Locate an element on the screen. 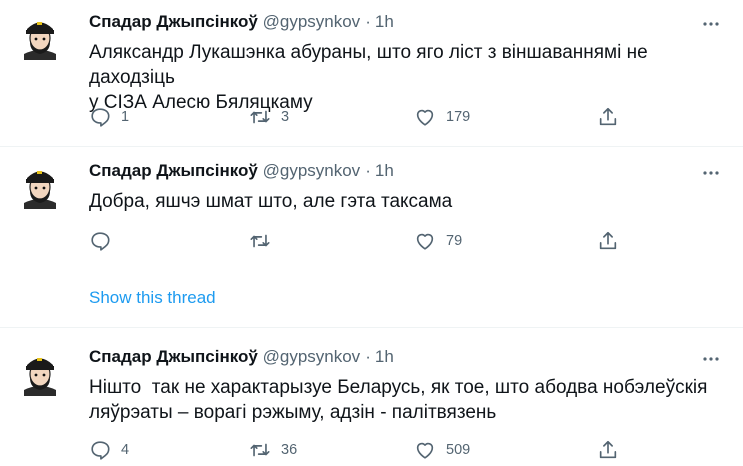  like-count: 79 is located at coordinates (454, 241).